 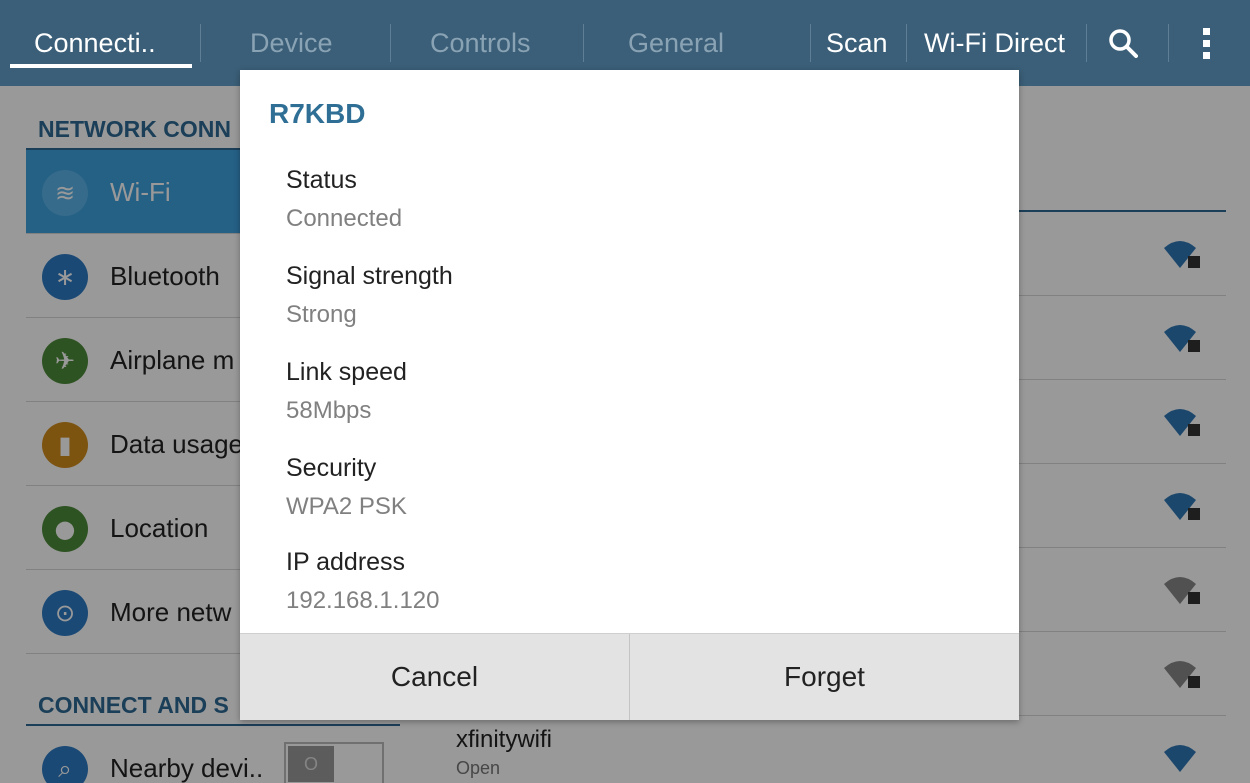 I want to click on field-value: 192.168.1.120, so click(x=363, y=600).